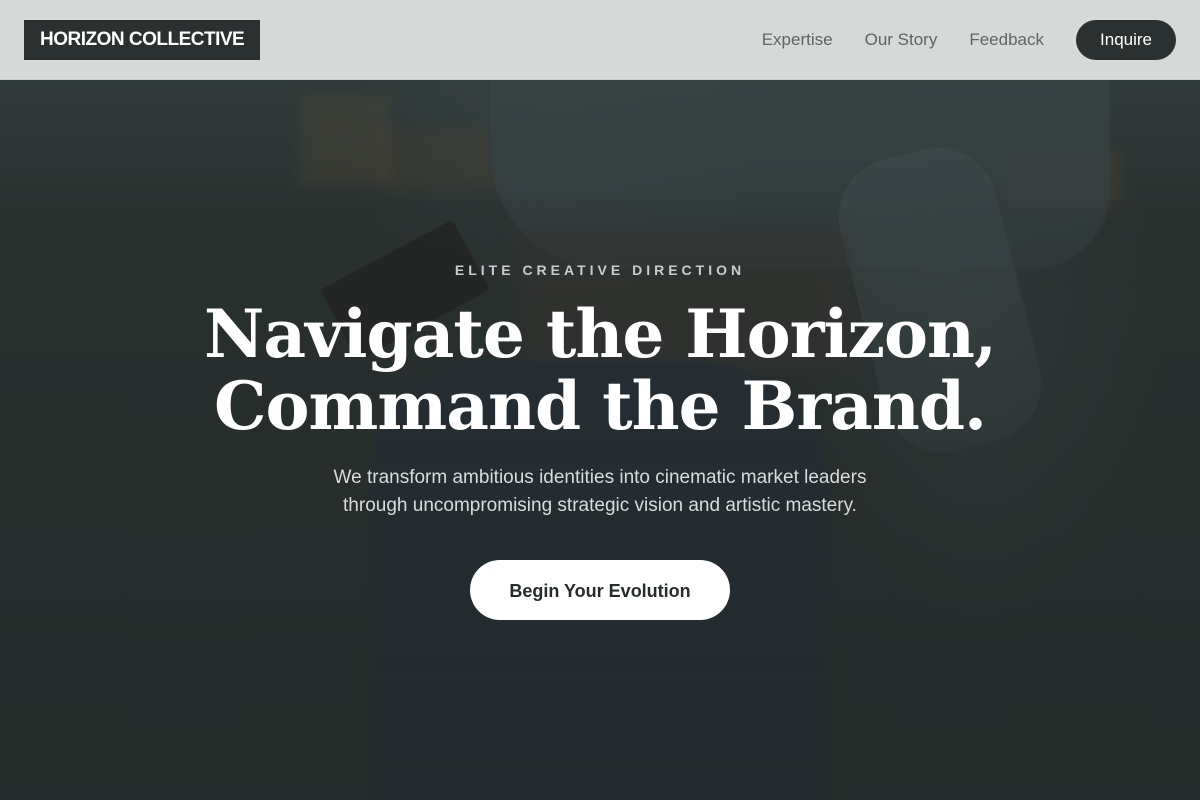 Image resolution: width=1200 pixels, height=800 pixels. Describe the element at coordinates (600, 406) in the screenshot. I see `hero-headline-line-2: Command the Brand.` at that location.